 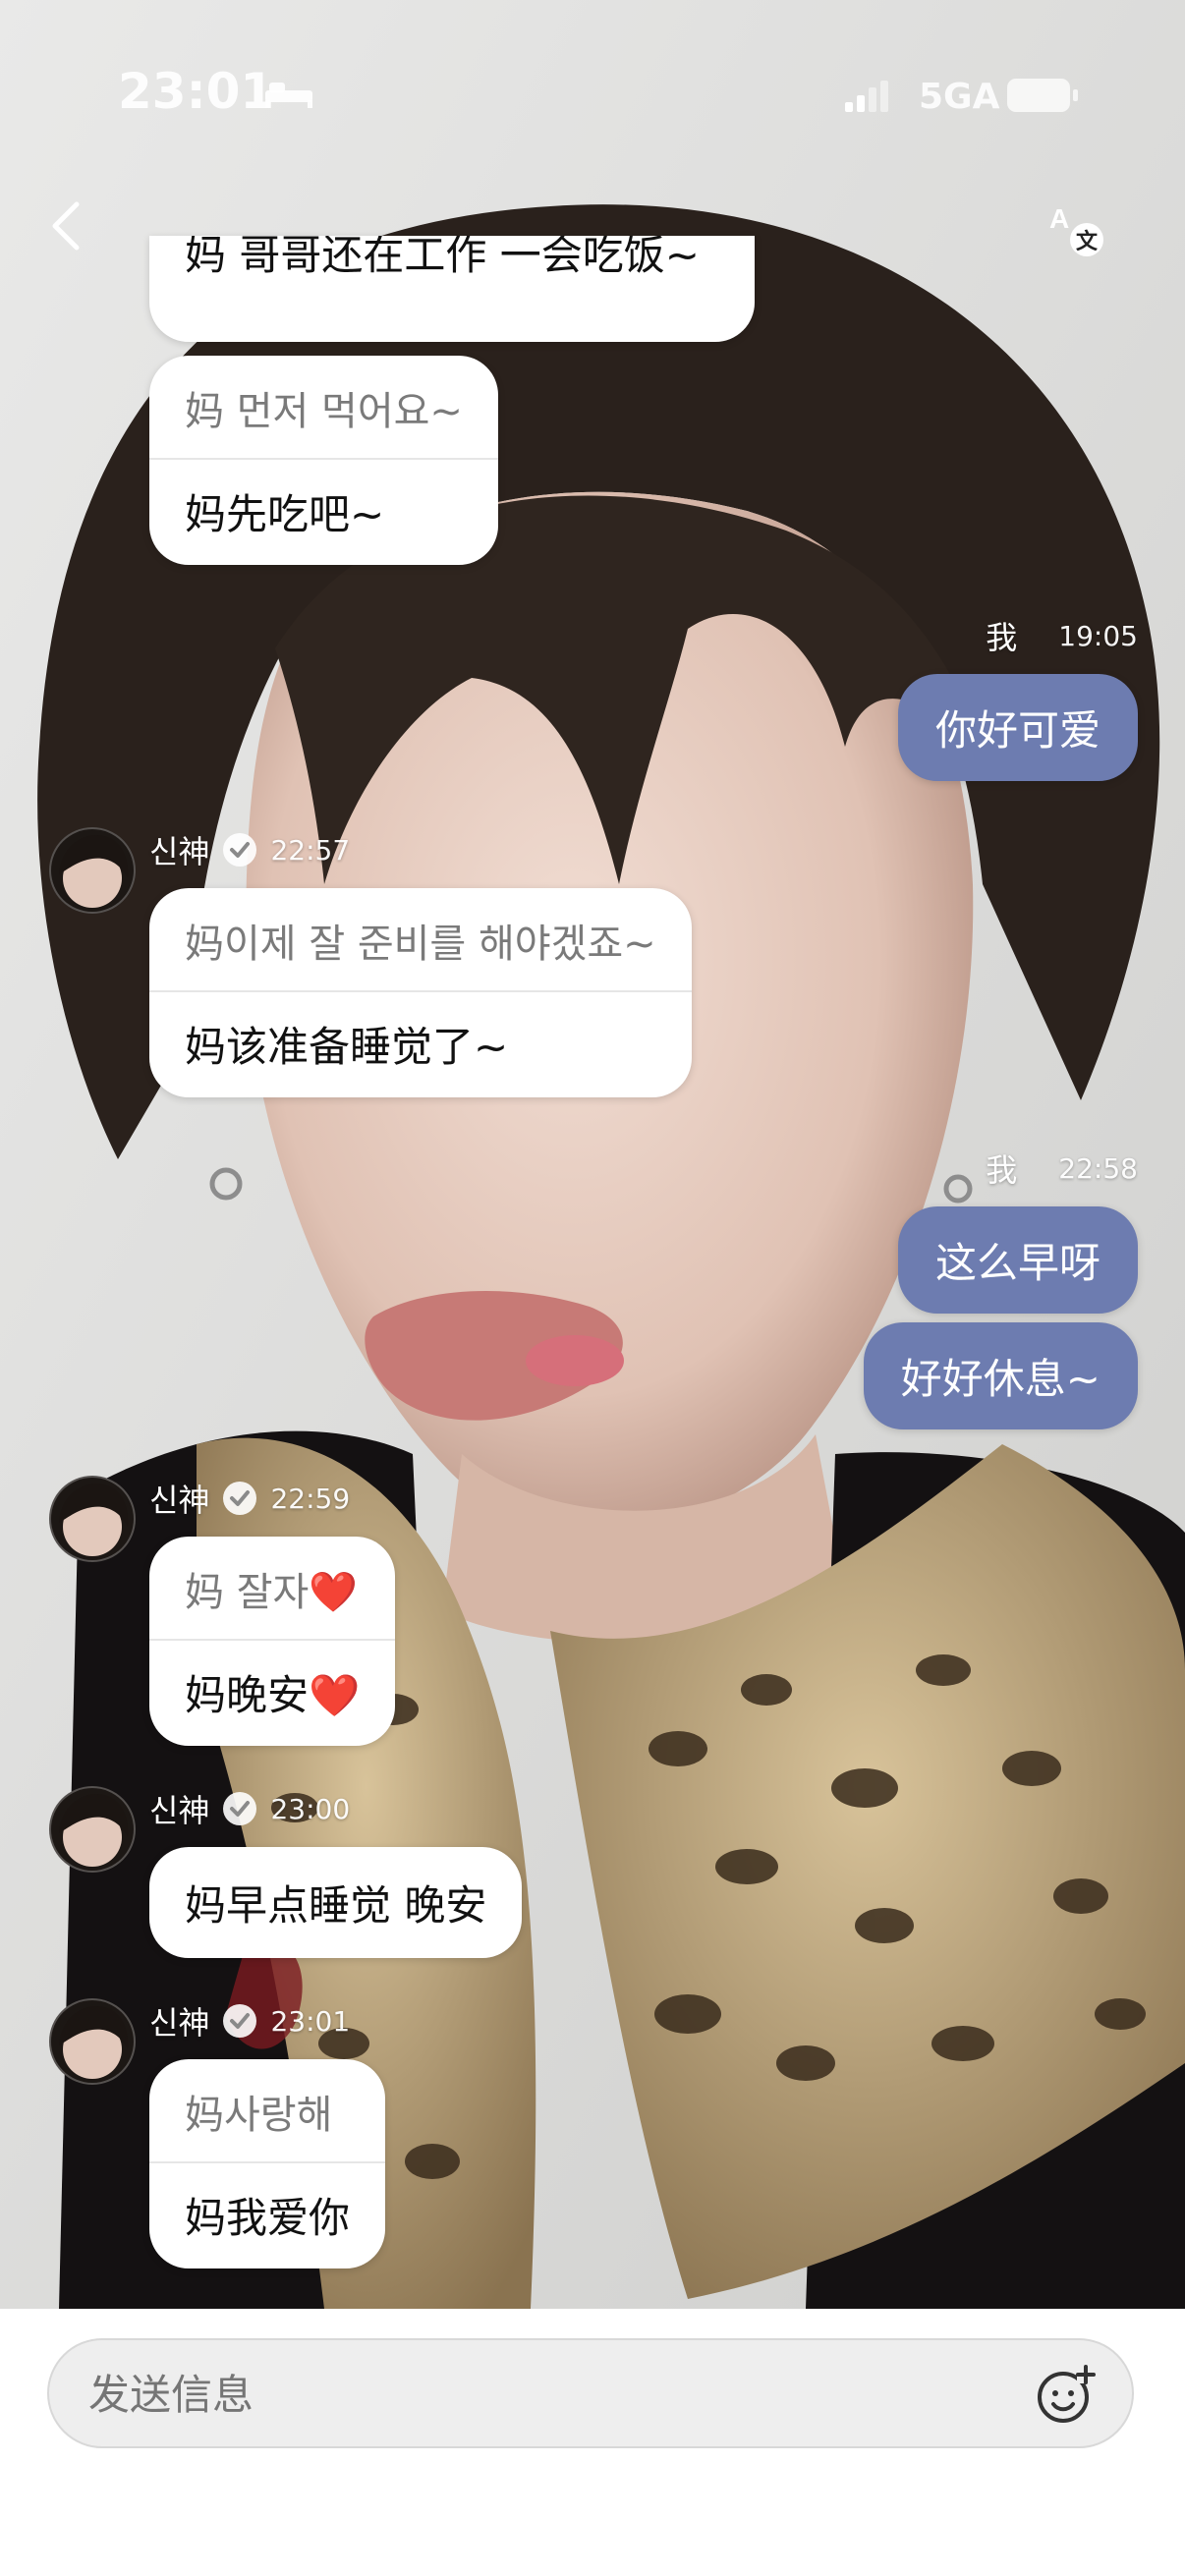 I want to click on message-meta-received: 신神 23:01, so click(x=250, y=2021).